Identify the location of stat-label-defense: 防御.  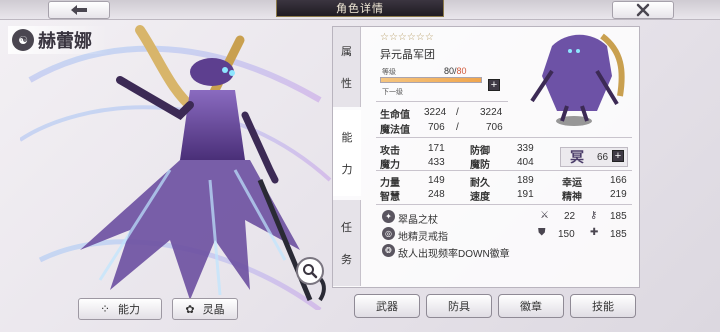
(480, 151).